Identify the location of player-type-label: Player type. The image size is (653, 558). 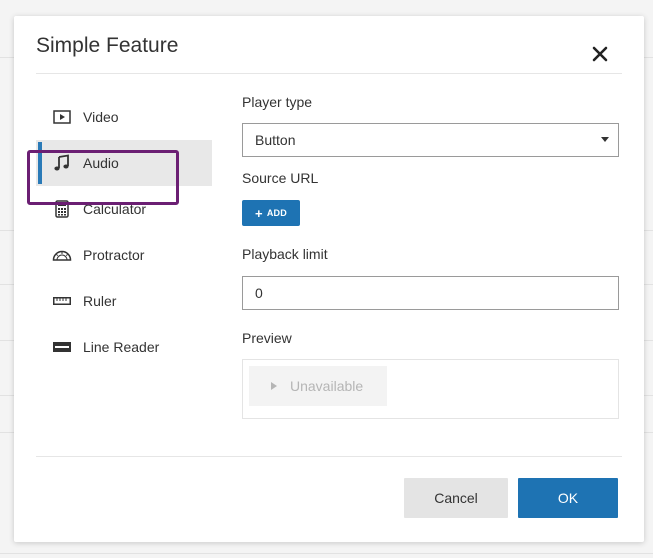
(277, 102).